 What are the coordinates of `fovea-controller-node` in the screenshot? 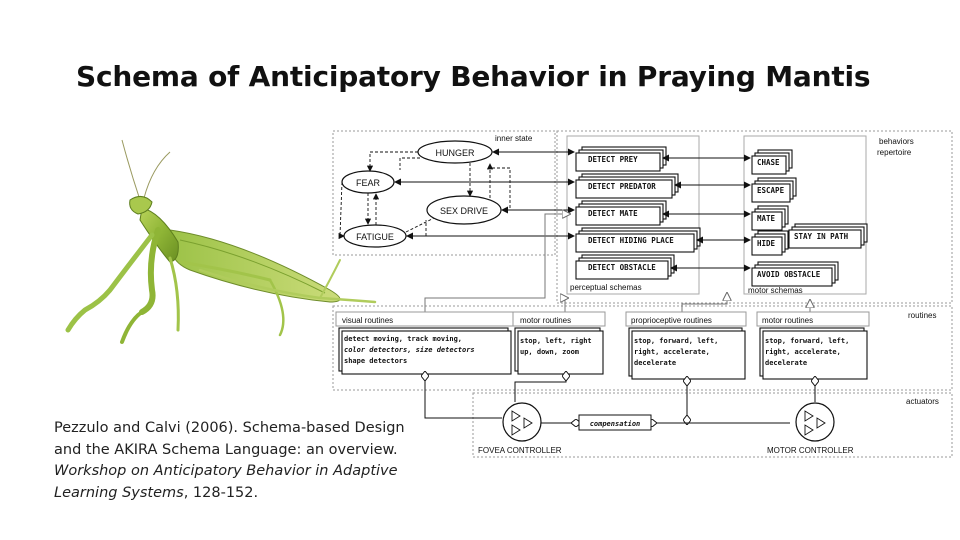 It's located at (522, 422).